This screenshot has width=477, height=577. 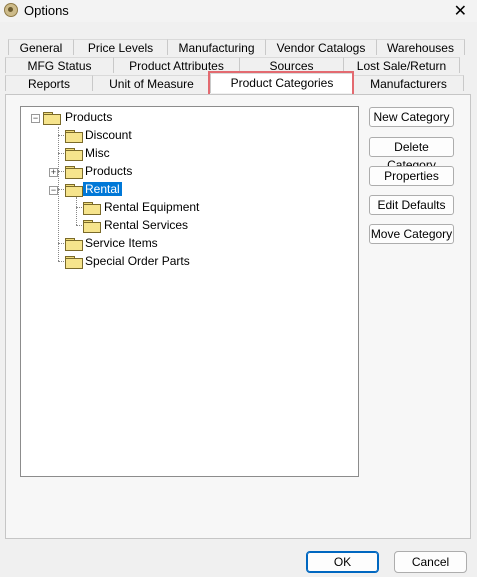 What do you see at coordinates (171, 154) in the screenshot?
I see `tree-node: Misc` at bounding box center [171, 154].